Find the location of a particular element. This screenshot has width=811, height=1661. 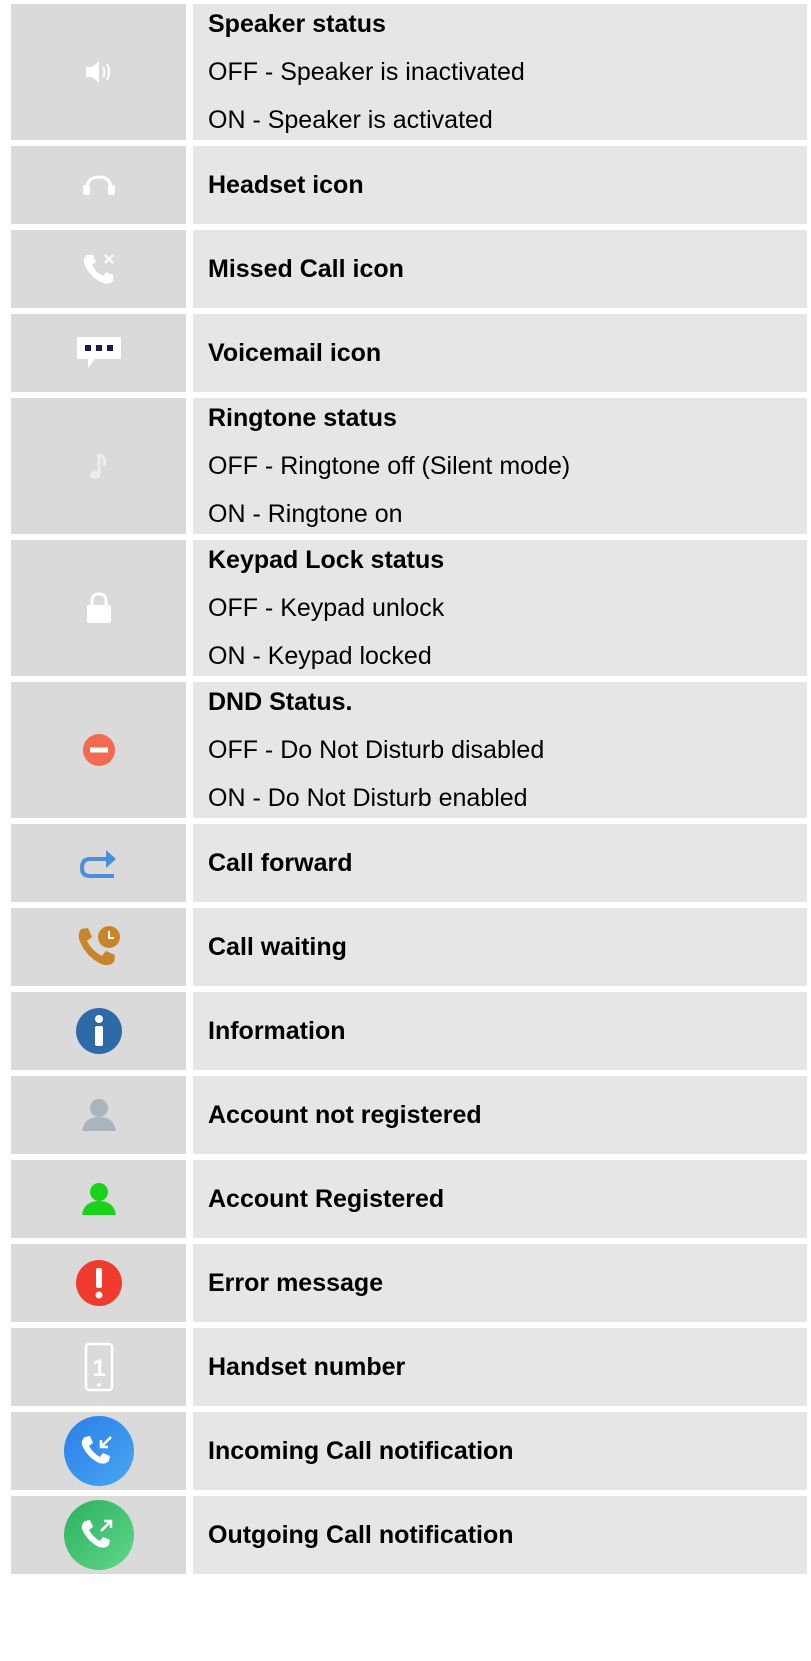

account-not-registered-icon is located at coordinates (98, 1115).